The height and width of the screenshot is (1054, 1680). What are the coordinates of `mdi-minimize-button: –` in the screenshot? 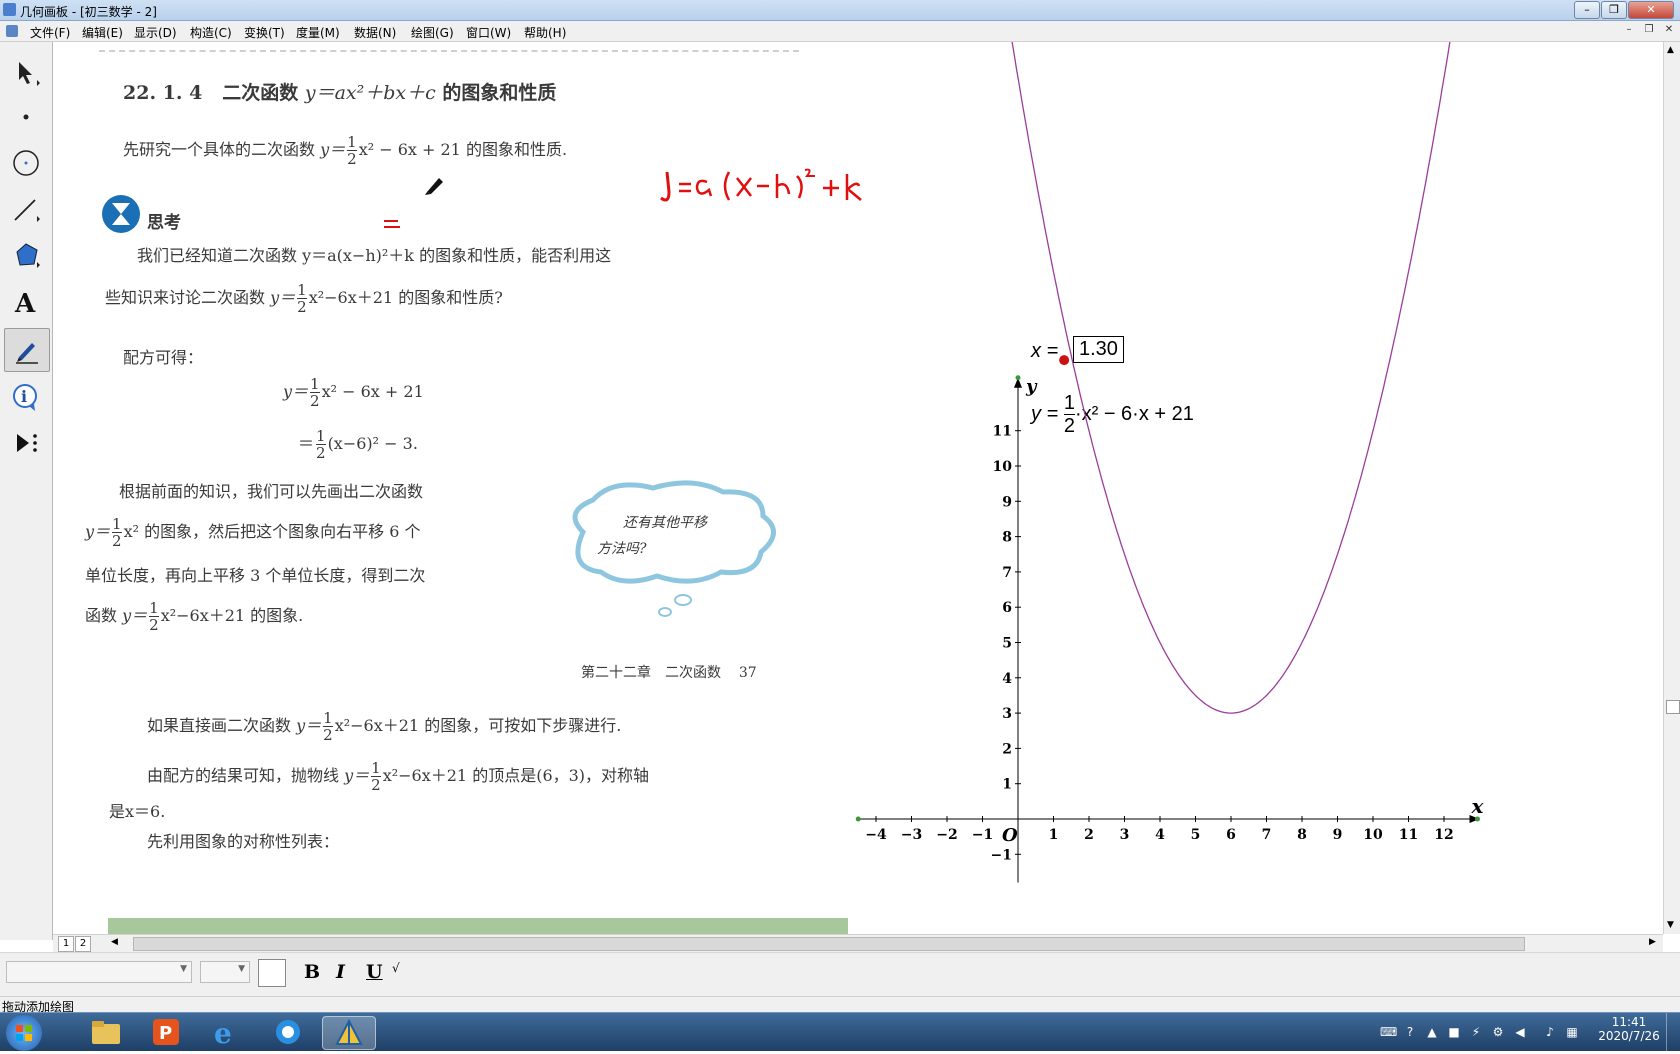 It's located at (1629, 30).